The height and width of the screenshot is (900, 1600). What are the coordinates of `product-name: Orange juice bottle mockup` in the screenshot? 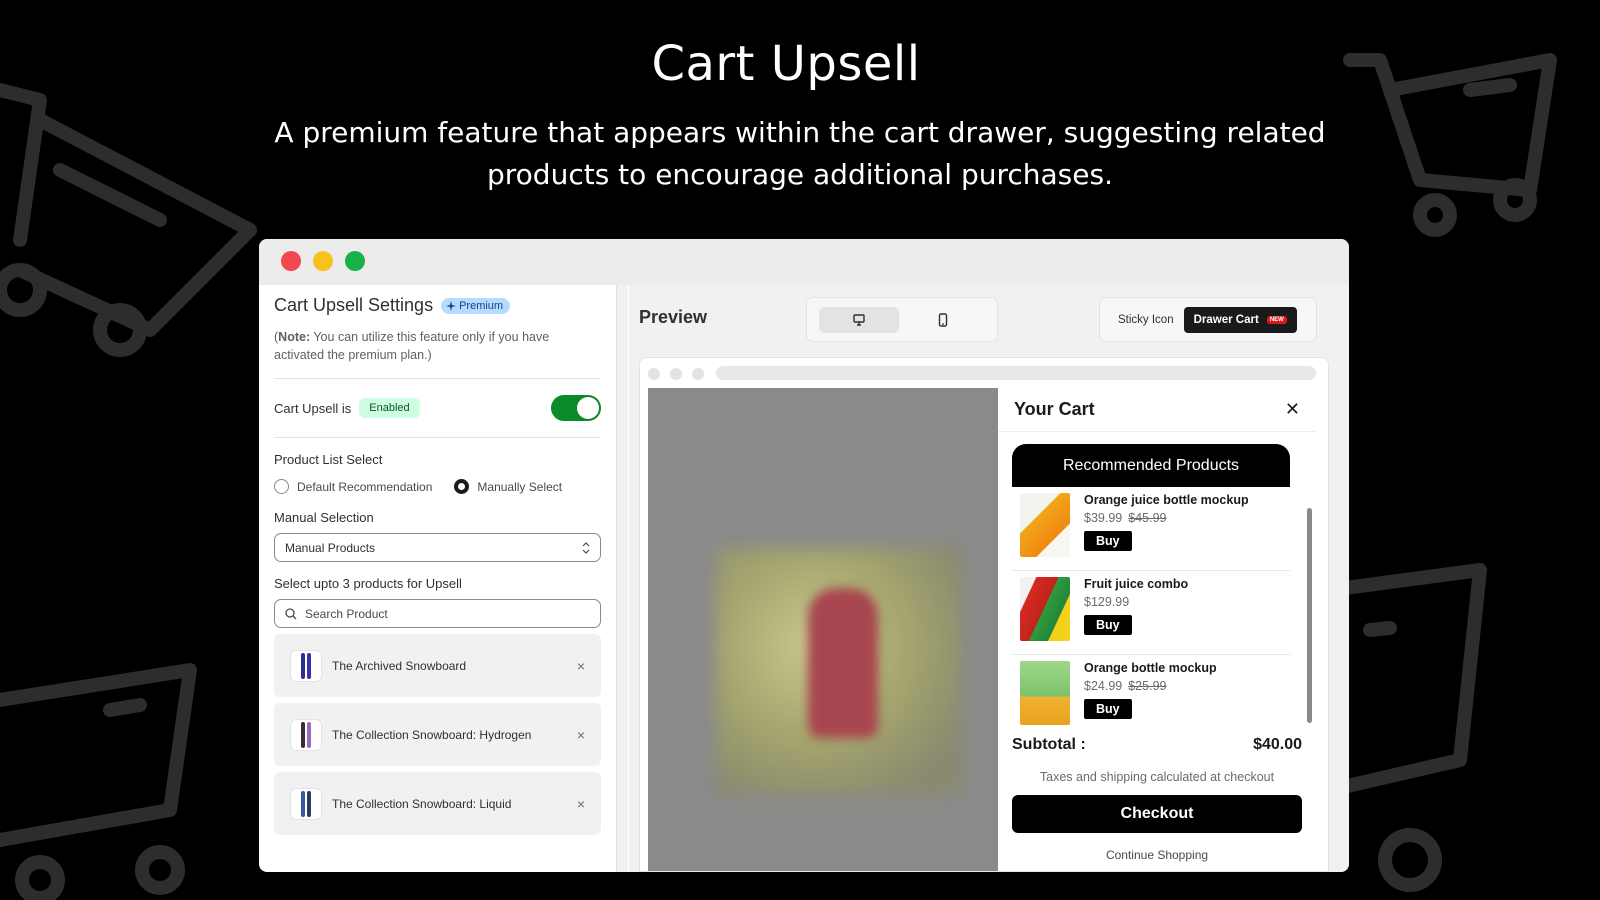 It's located at (1166, 500).